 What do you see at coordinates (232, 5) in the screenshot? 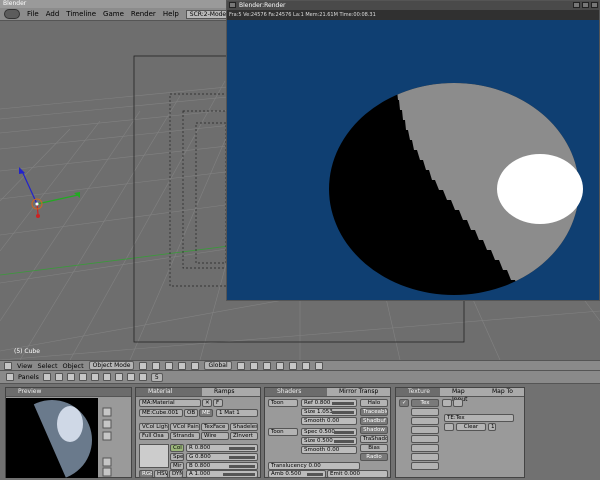
I see `render-window-menu-icon` at bounding box center [232, 5].